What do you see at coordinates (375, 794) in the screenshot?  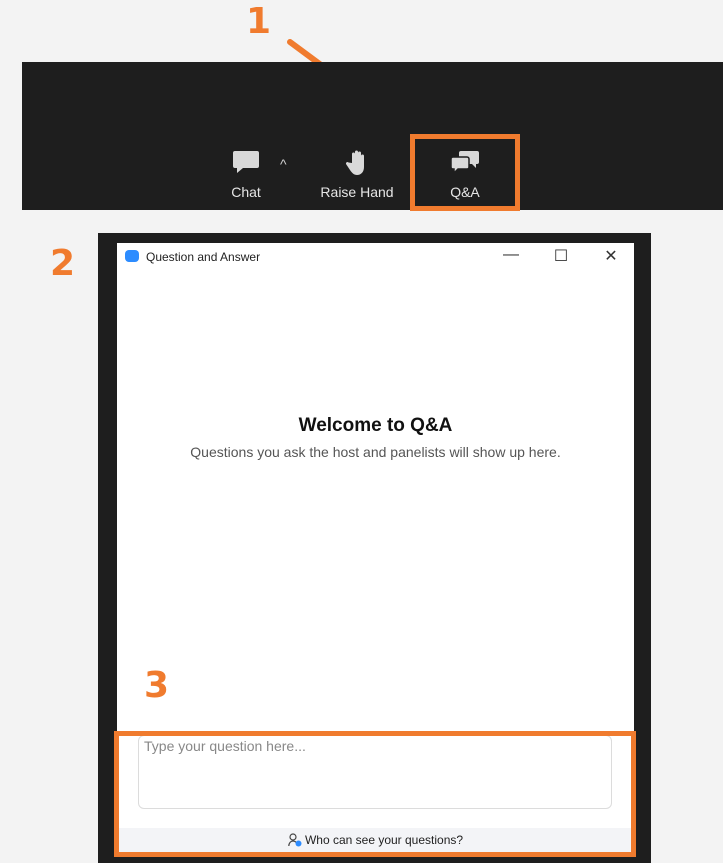 I see `input-highlight-box` at bounding box center [375, 794].